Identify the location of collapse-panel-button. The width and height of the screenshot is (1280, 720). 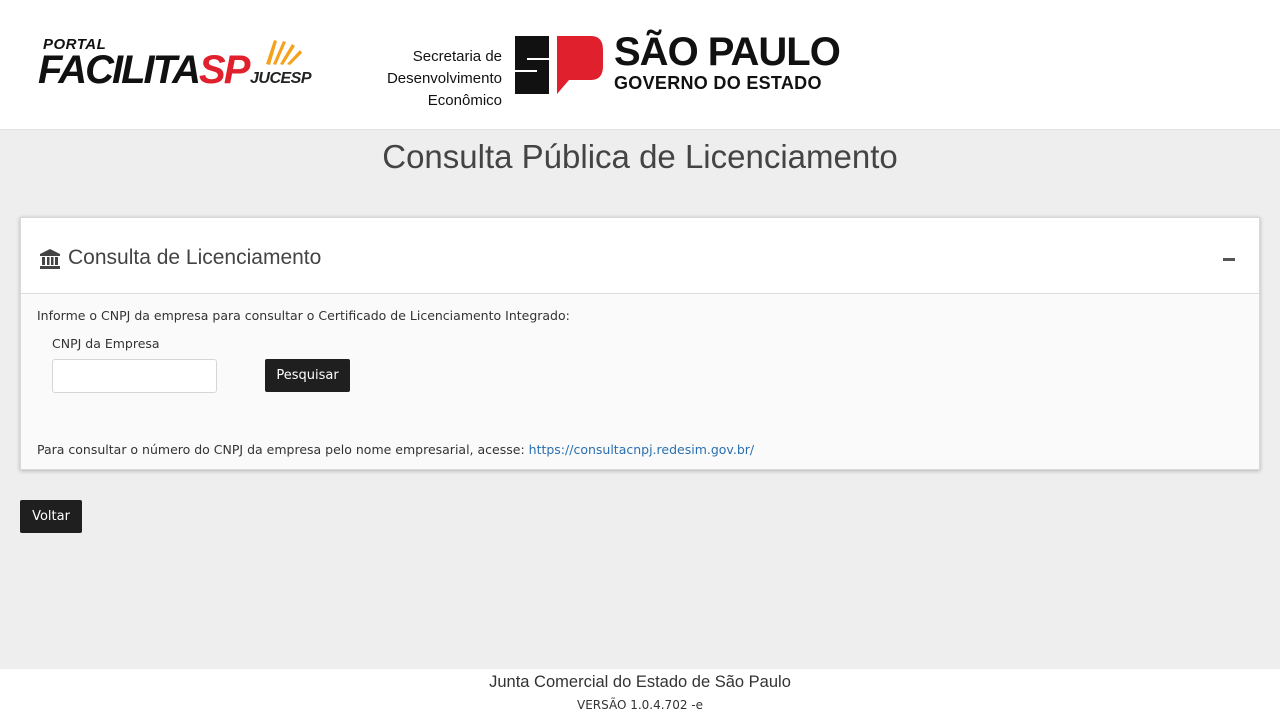
(1229, 258).